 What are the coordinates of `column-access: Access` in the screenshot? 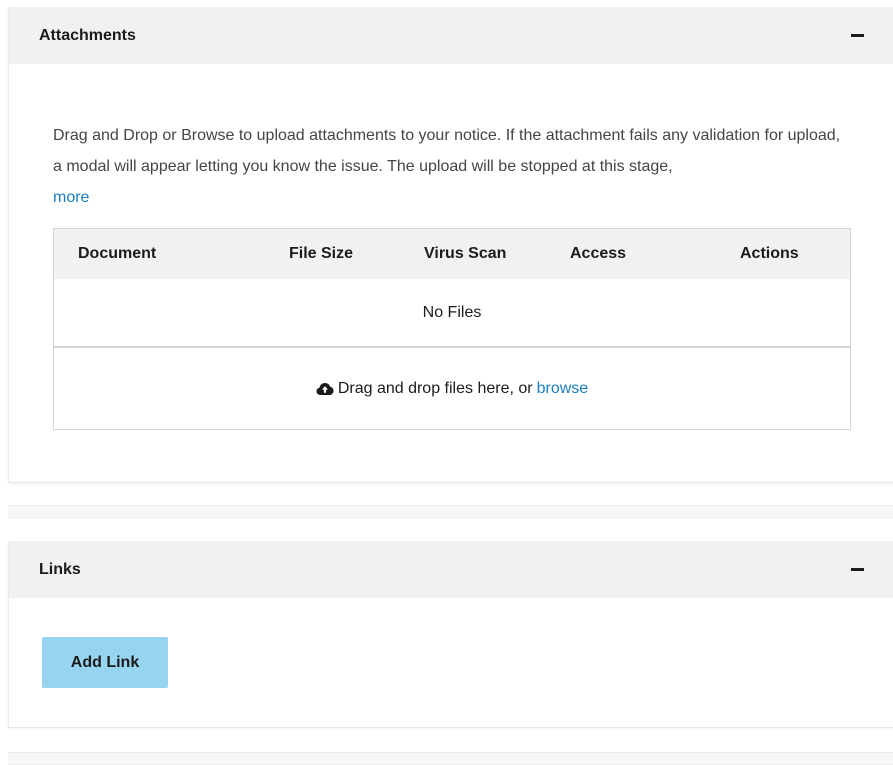 It's located at (598, 253).